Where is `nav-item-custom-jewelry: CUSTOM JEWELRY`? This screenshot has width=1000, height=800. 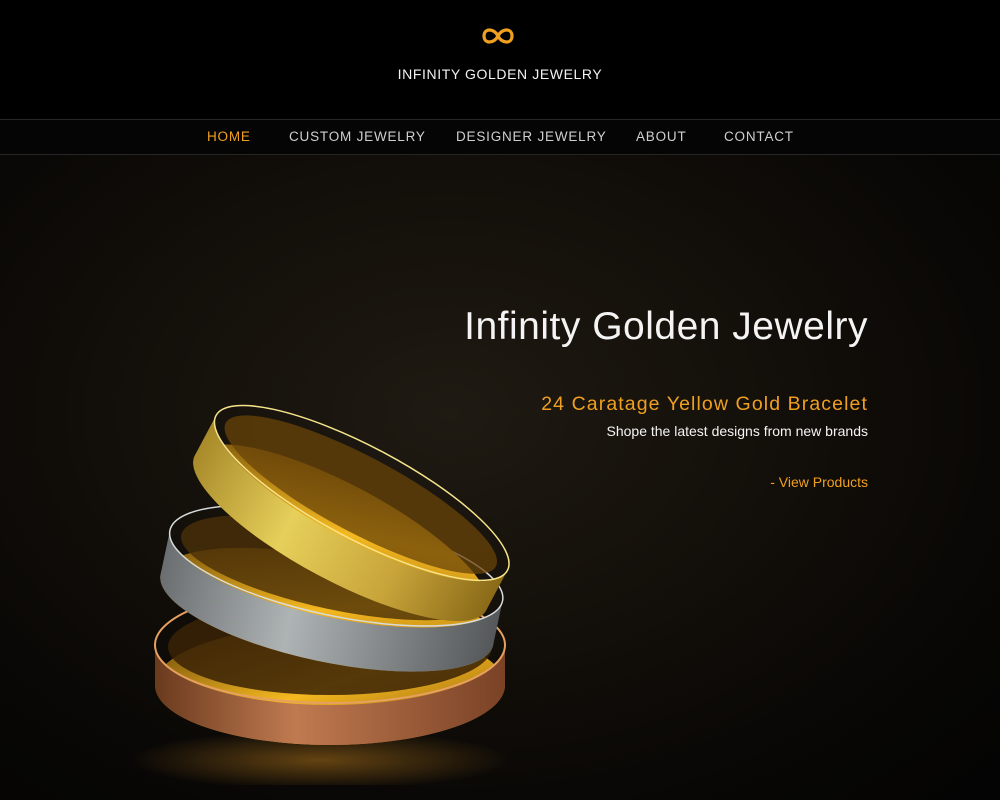 nav-item-custom-jewelry: CUSTOM JEWELRY is located at coordinates (357, 136).